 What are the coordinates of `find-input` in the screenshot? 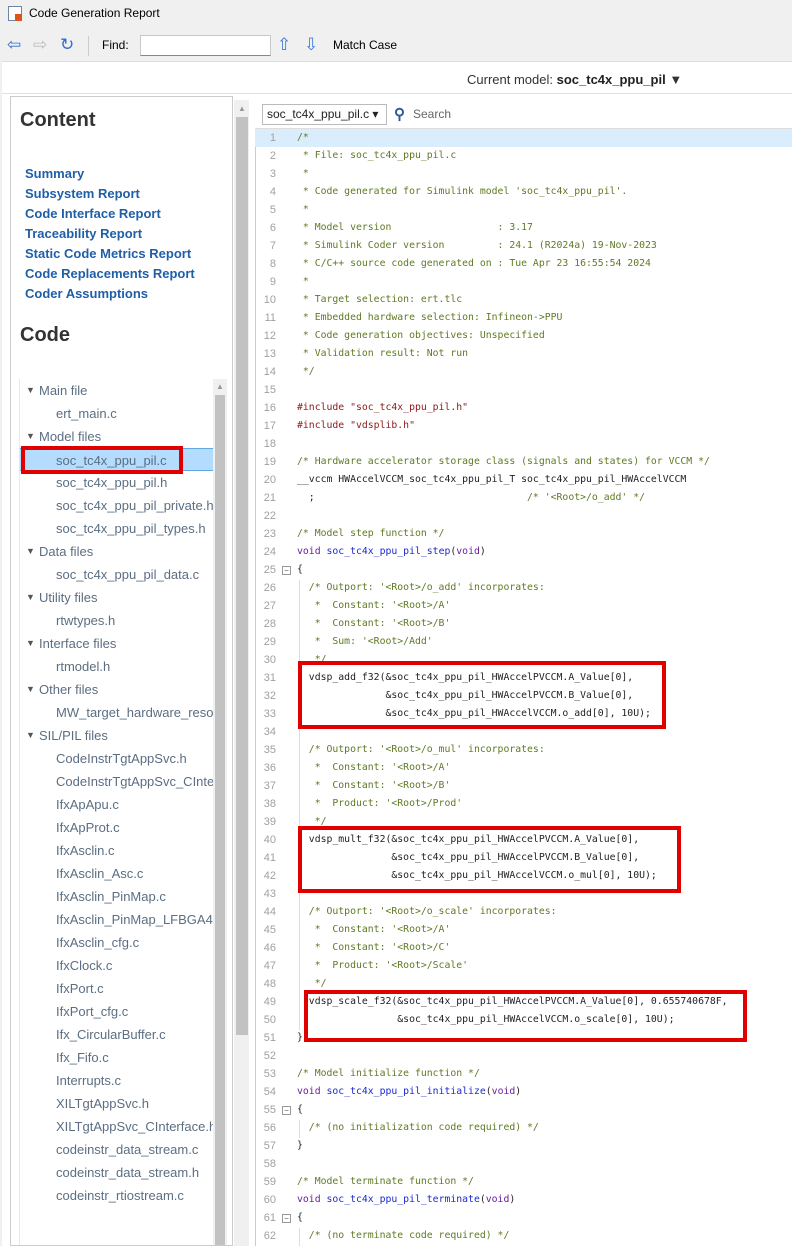 It's located at (205, 45).